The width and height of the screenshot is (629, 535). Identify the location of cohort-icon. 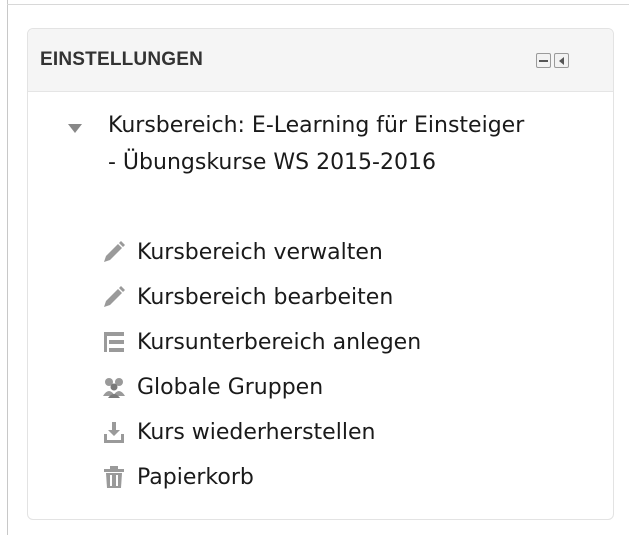
(114, 387).